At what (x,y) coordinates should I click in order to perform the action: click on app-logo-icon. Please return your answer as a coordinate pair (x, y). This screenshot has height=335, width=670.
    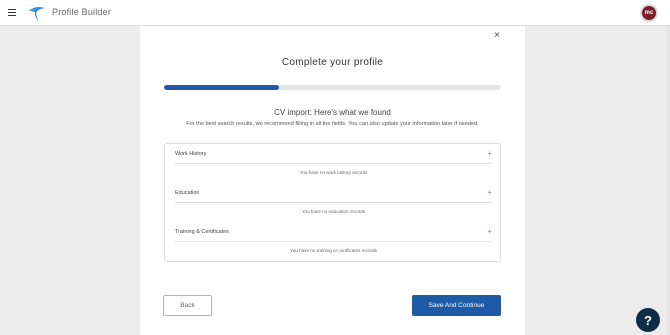
    Looking at the image, I should click on (37, 14).